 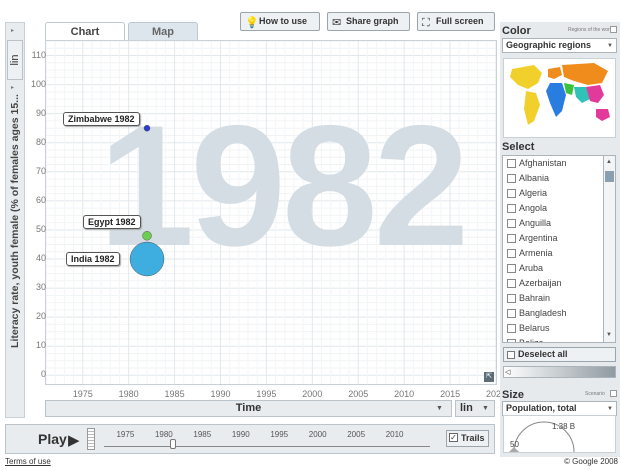 I want to click on country-list-item: Aruba, so click(x=553, y=268).